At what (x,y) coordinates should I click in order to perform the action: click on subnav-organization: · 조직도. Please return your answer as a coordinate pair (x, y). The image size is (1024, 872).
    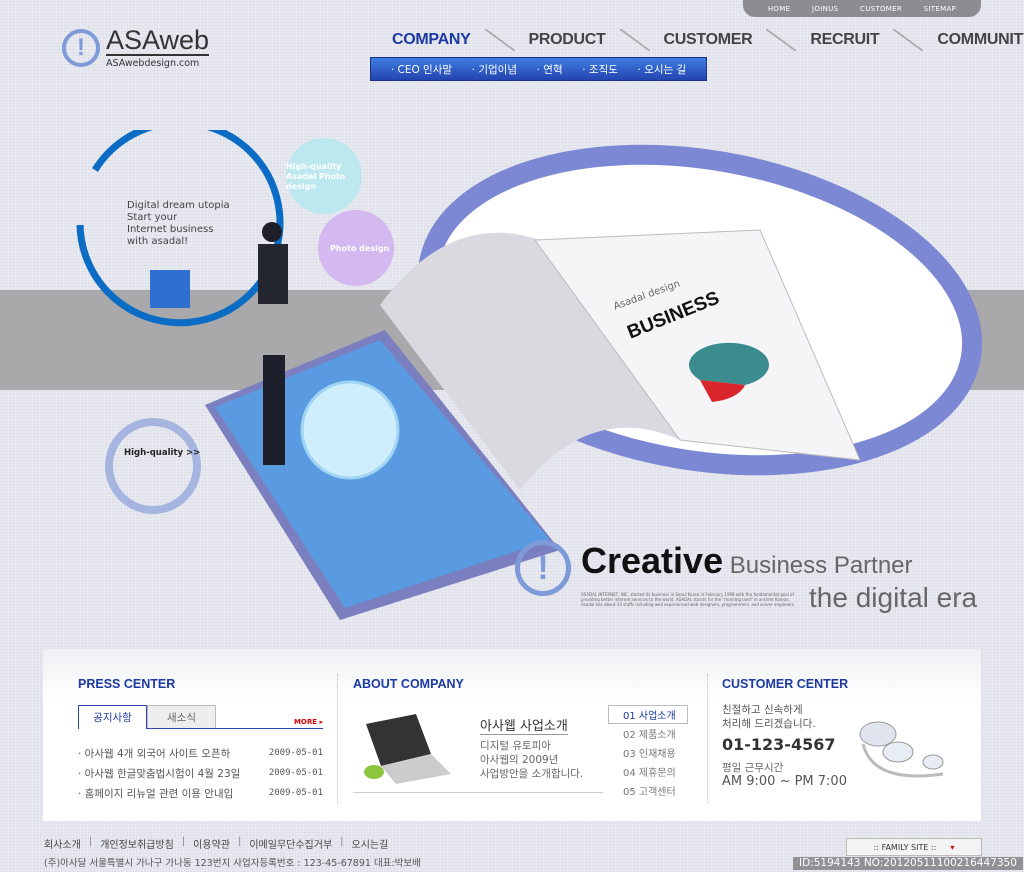
    Looking at the image, I should click on (600, 69).